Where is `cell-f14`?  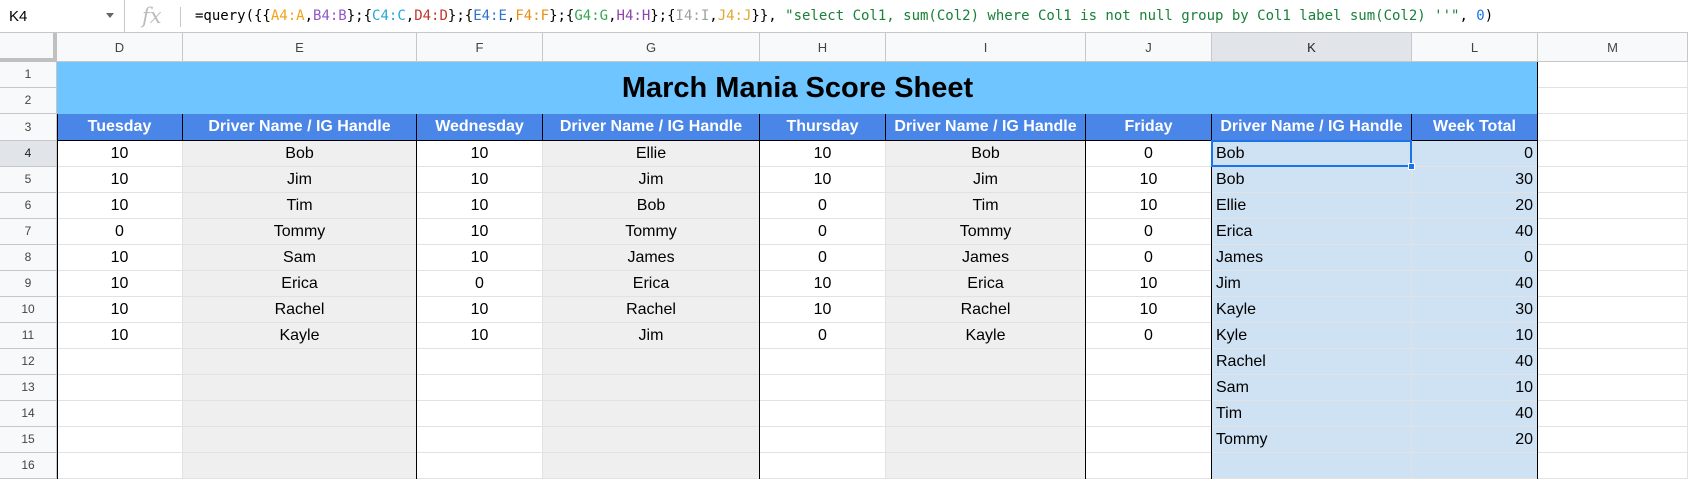 cell-f14 is located at coordinates (480, 414).